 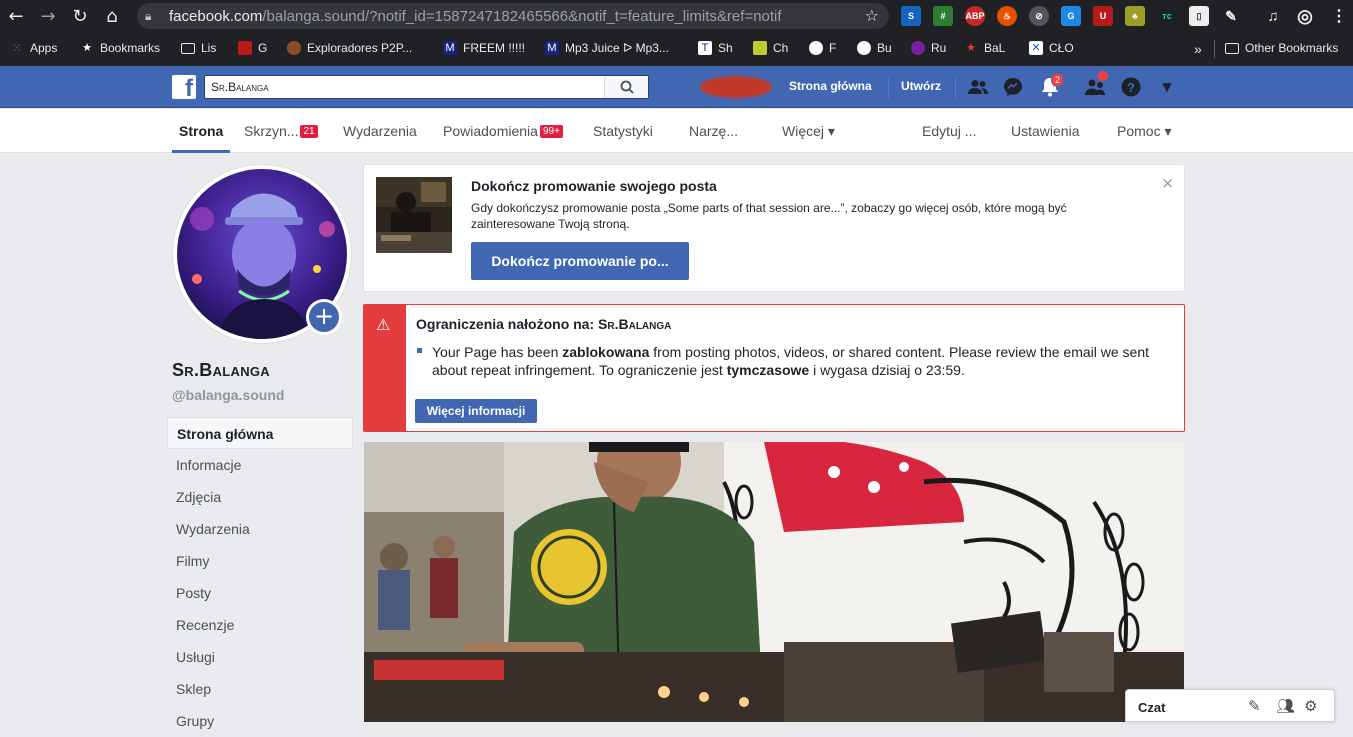 I want to click on post-thumbnail, so click(x=414, y=215).